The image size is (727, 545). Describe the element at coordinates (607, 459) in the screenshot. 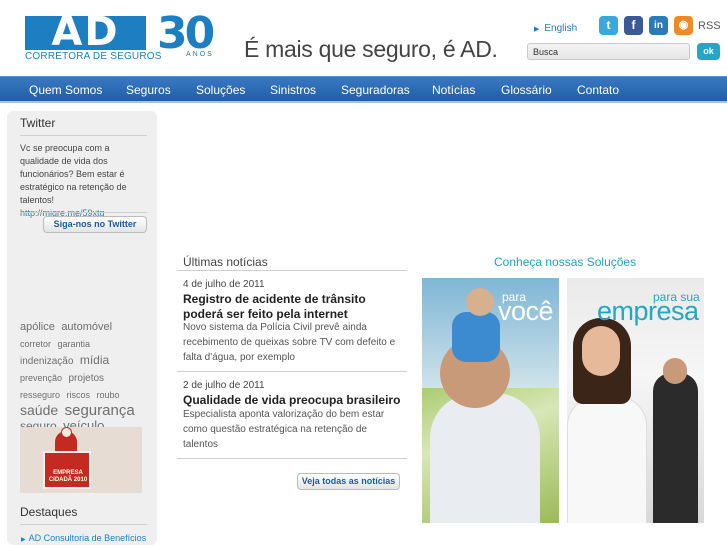

I see `woman-figure` at that location.